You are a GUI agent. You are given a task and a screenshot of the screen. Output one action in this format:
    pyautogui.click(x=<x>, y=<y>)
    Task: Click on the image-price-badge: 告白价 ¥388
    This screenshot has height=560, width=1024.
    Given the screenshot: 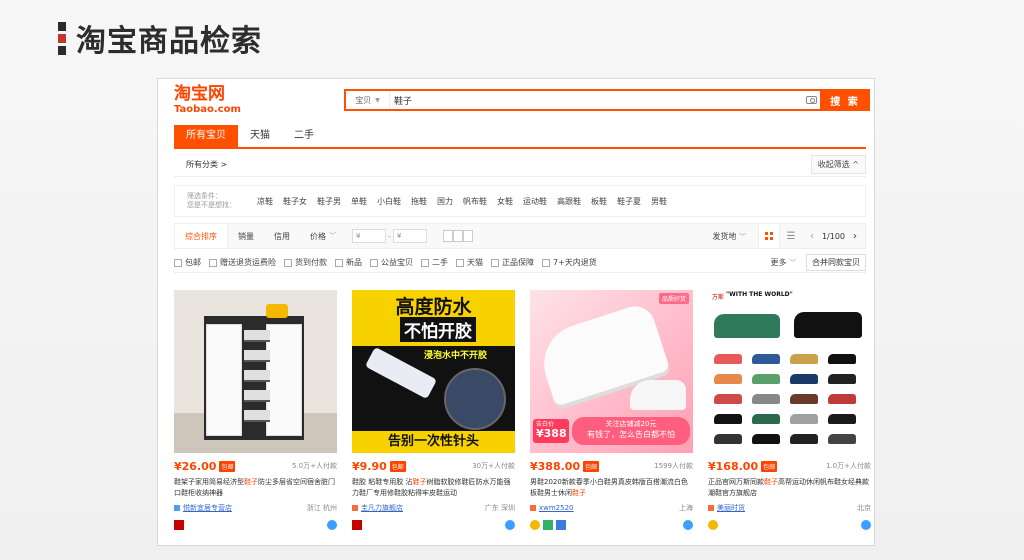 What is the action you would take?
    pyautogui.click(x=551, y=431)
    